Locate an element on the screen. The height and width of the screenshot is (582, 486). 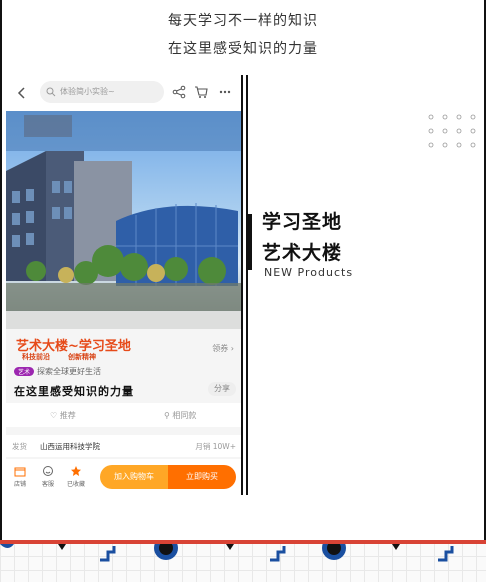
shop-label: 店铺 is located at coordinates (19, 484).